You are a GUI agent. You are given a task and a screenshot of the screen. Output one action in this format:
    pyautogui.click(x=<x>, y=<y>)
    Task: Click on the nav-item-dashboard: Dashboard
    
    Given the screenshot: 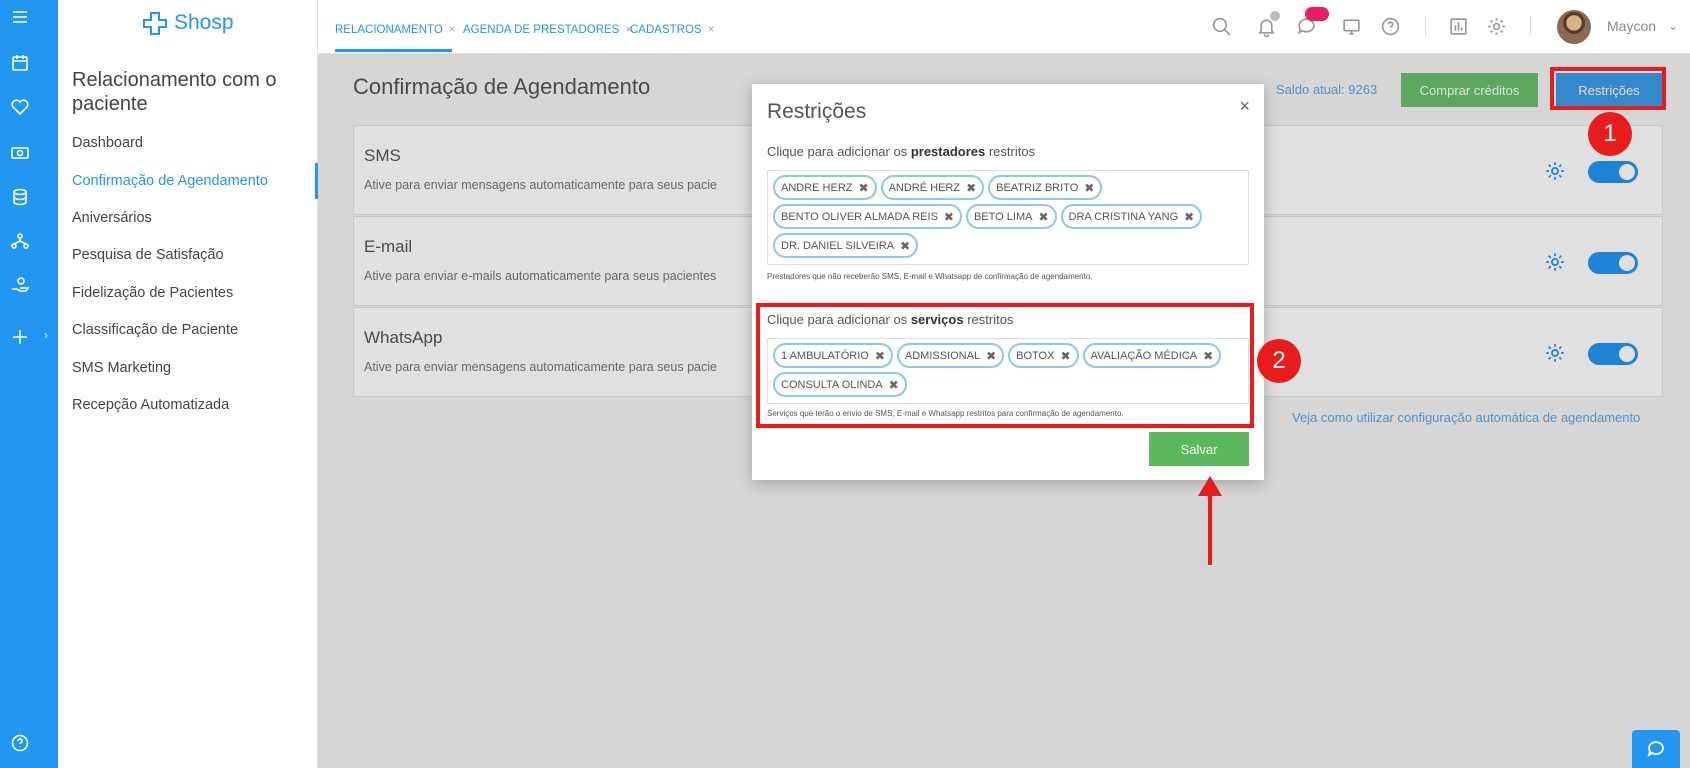 What is the action you would take?
    pyautogui.click(x=107, y=143)
    